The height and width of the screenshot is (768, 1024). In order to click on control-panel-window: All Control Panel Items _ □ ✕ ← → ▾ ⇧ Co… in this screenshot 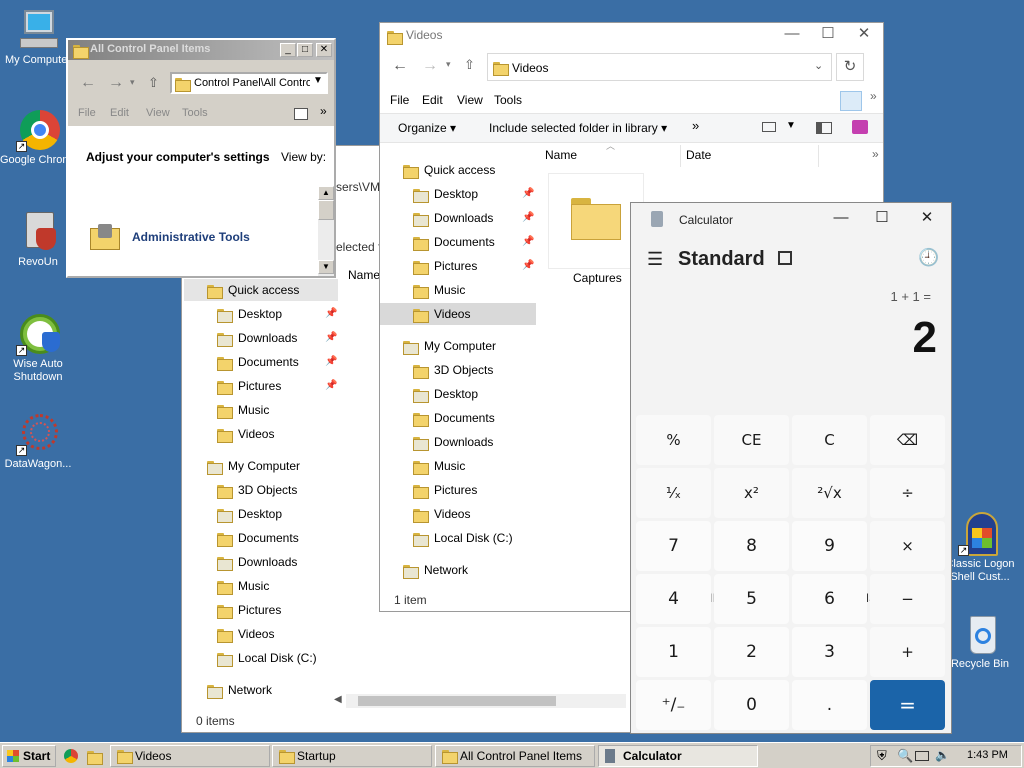, I will do `click(201, 158)`.